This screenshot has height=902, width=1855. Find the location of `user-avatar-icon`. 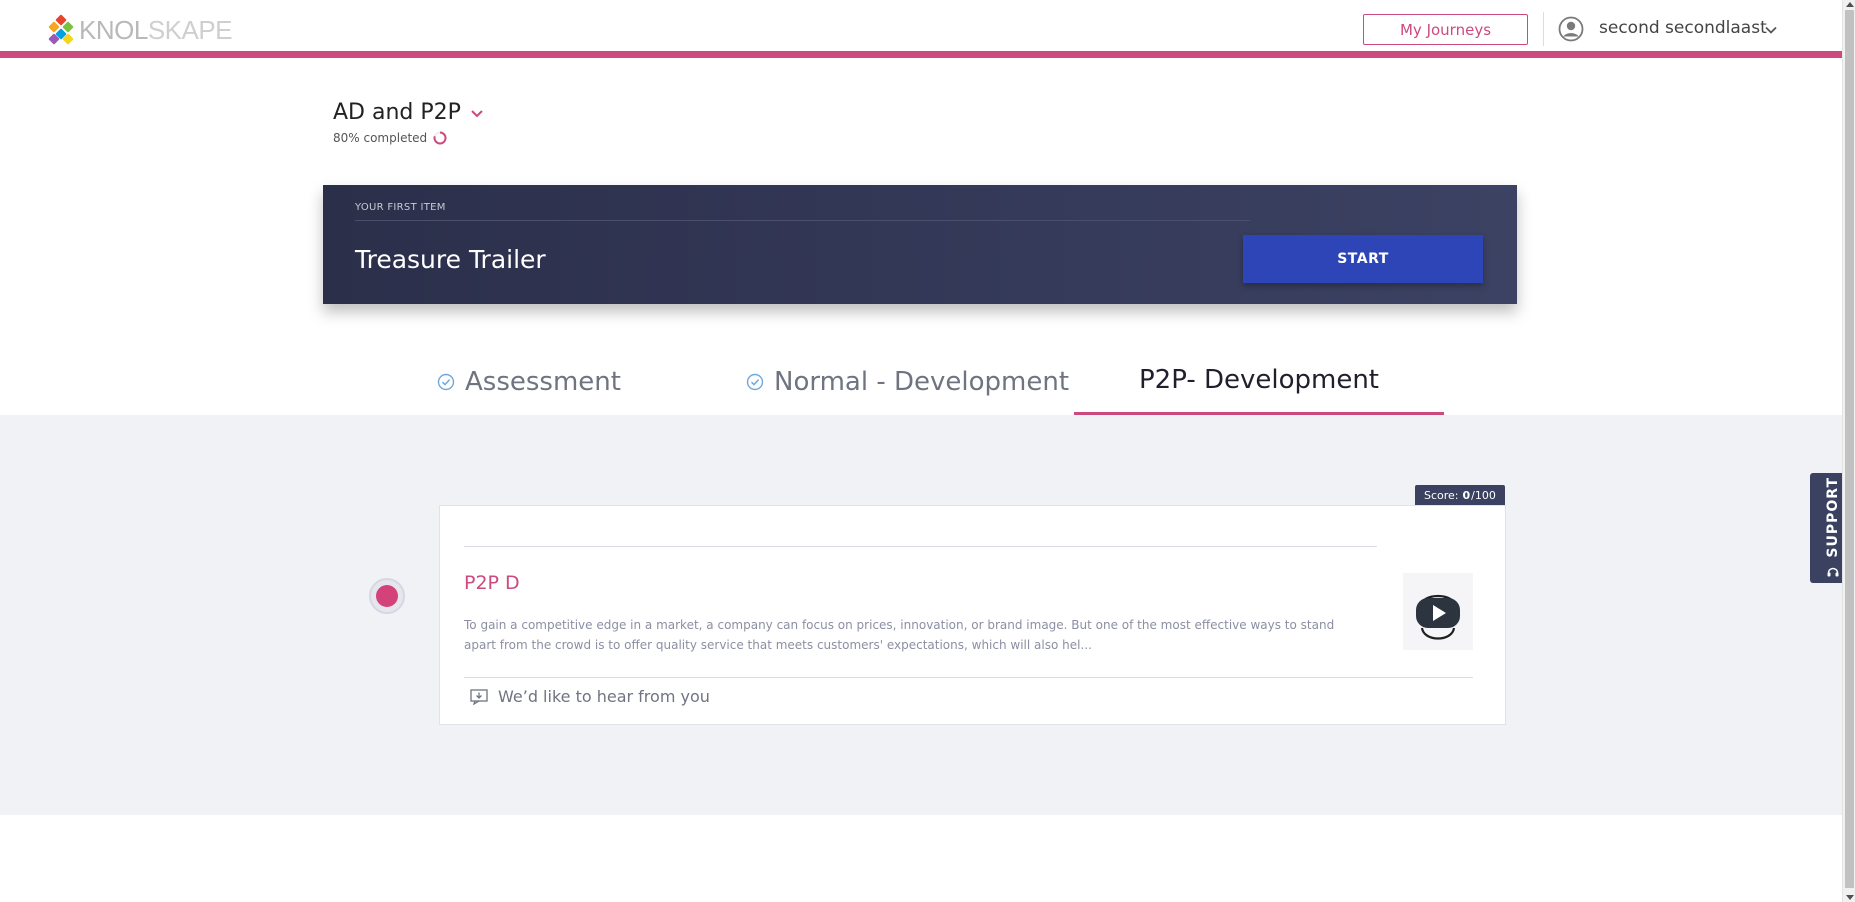

user-avatar-icon is located at coordinates (1571, 29).